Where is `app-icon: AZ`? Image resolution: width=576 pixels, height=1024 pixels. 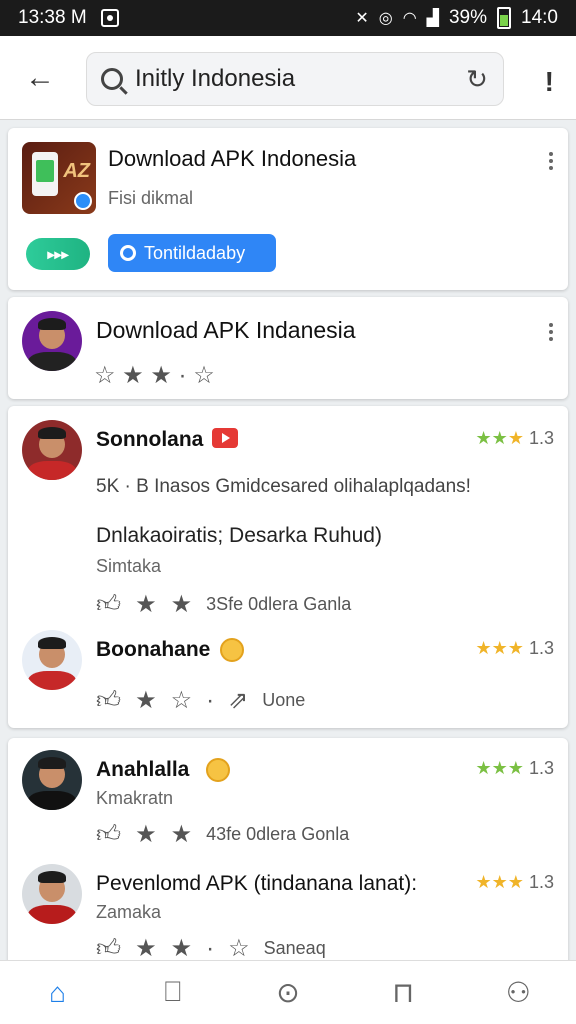 app-icon: AZ is located at coordinates (59, 178).